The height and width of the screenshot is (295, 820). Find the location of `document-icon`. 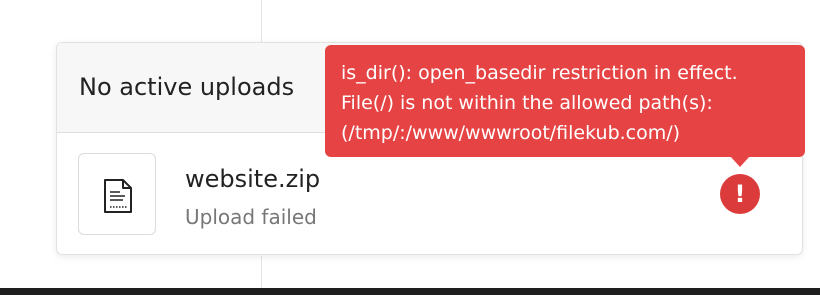

document-icon is located at coordinates (118, 196).